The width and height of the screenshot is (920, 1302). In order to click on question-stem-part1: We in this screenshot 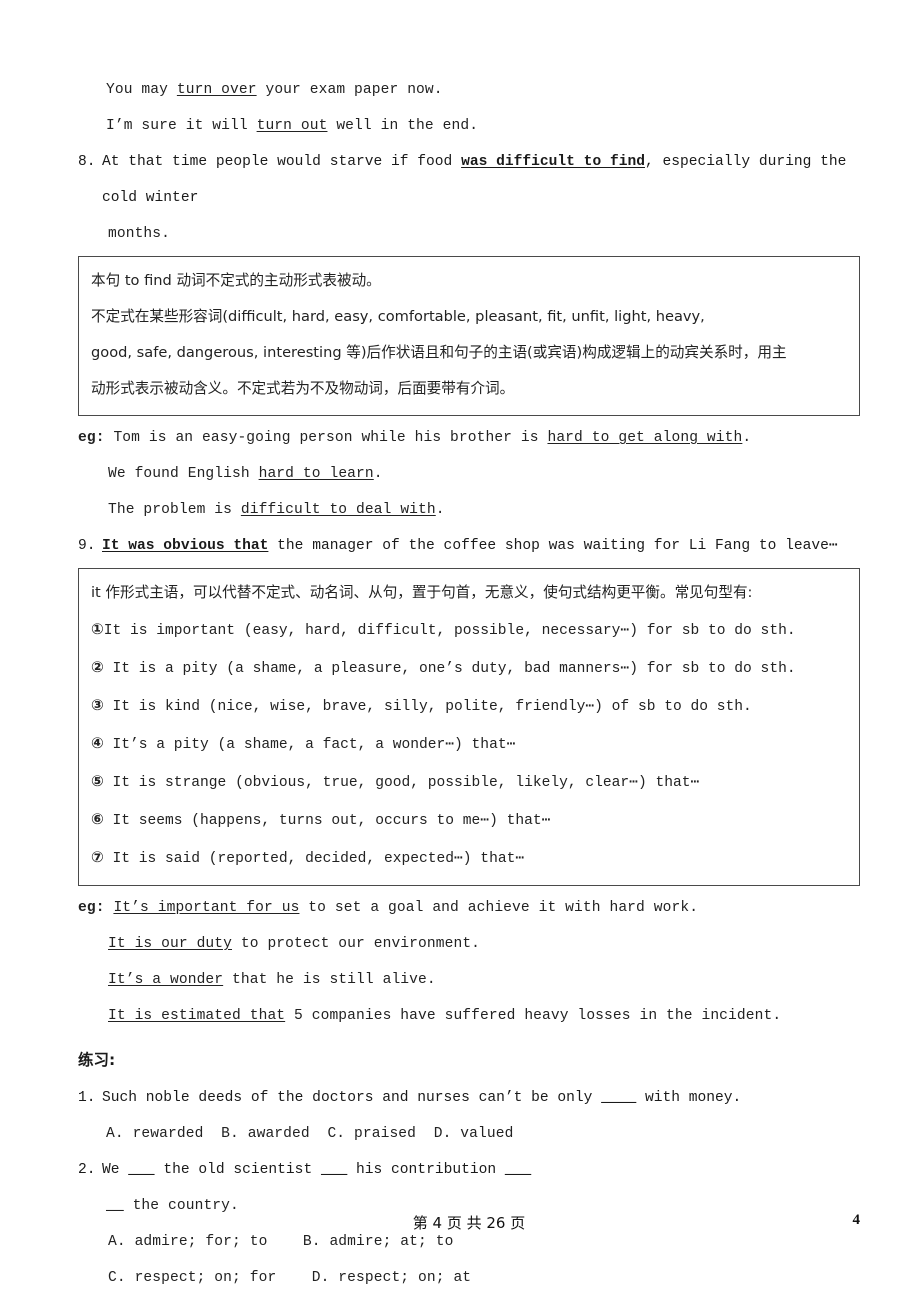, I will do `click(115, 1170)`.